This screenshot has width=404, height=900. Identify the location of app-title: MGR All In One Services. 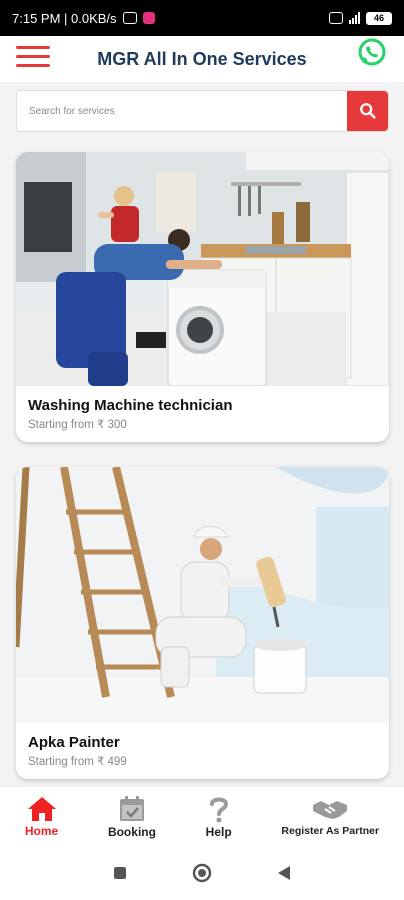
(202, 58).